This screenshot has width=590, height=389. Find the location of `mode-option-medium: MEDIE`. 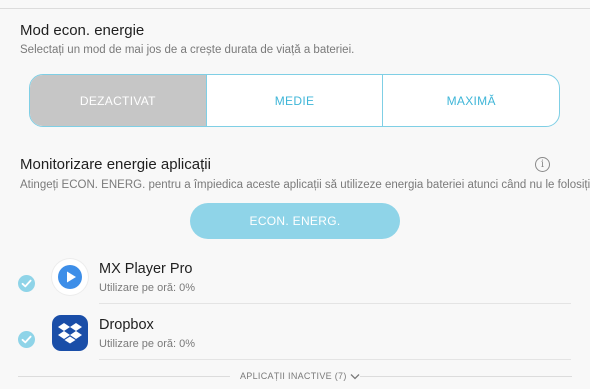

mode-option-medium: MEDIE is located at coordinates (295, 100).